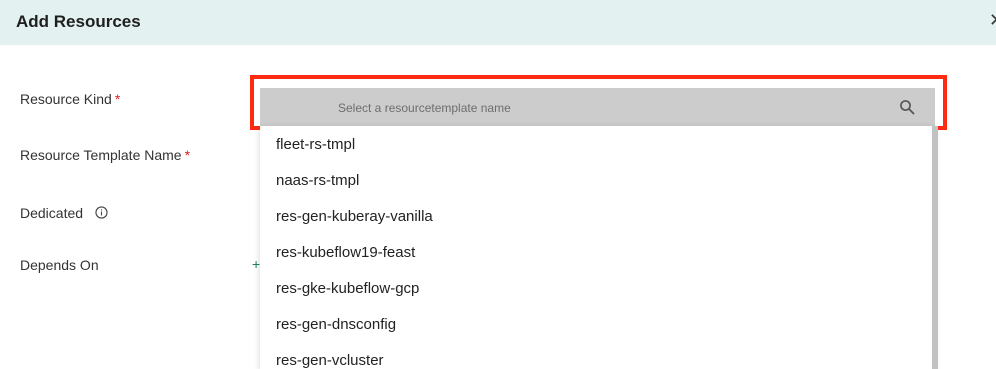 The width and height of the screenshot is (996, 369). What do you see at coordinates (345, 252) in the screenshot?
I see `dropdown-option: res-kubeflow19-feast` at bounding box center [345, 252].